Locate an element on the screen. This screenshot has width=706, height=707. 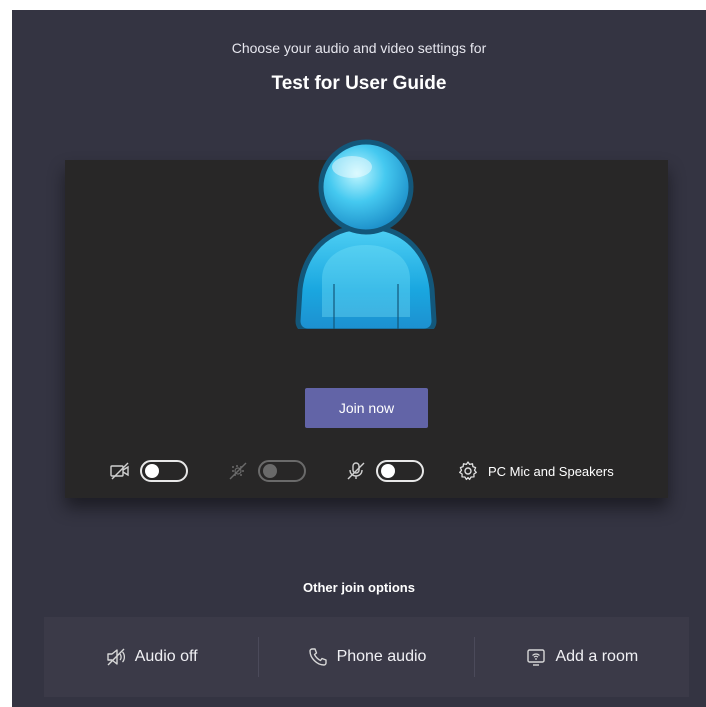
mic-off-icon is located at coordinates (356, 471).